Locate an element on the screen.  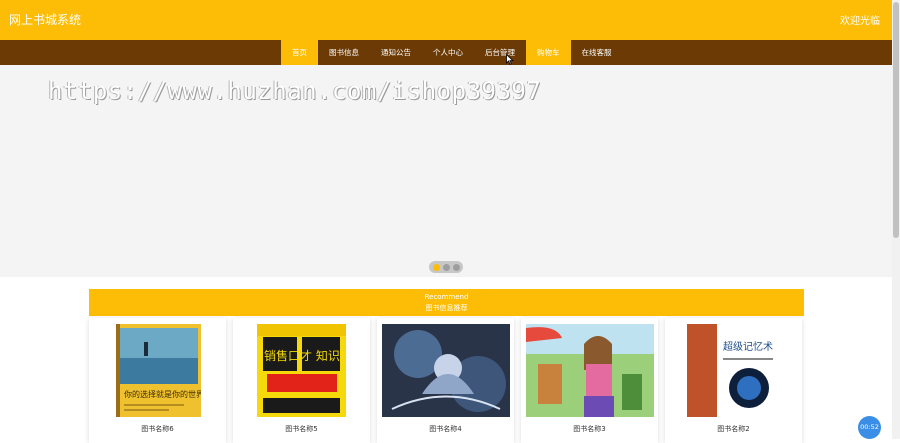
nav-item-profile: 个人中心 is located at coordinates (448, 52).